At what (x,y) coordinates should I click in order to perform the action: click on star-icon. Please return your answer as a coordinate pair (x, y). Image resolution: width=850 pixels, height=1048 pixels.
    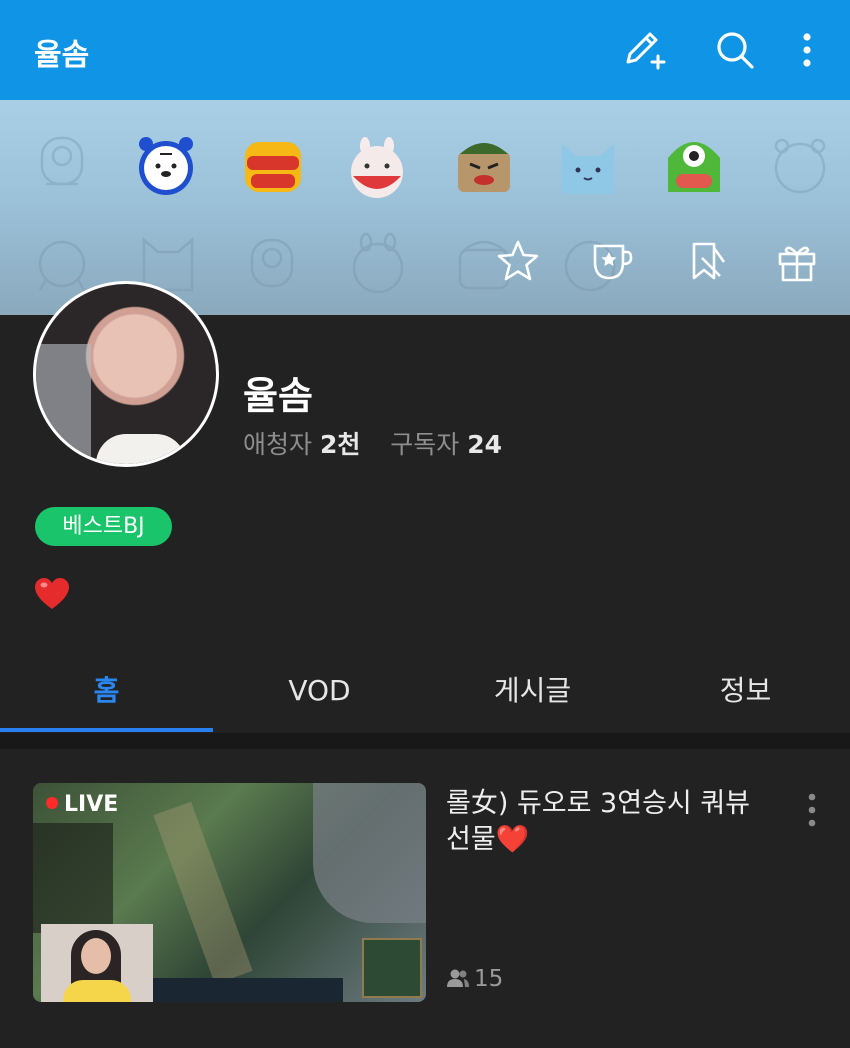
    Looking at the image, I should click on (518, 261).